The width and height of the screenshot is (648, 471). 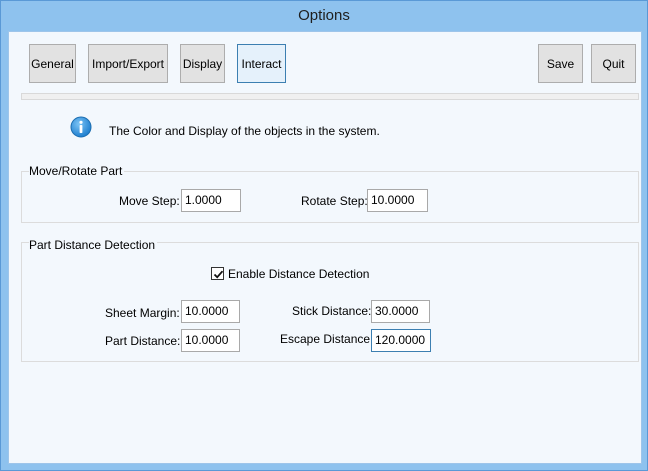 I want to click on window-title: Options, so click(x=324, y=15).